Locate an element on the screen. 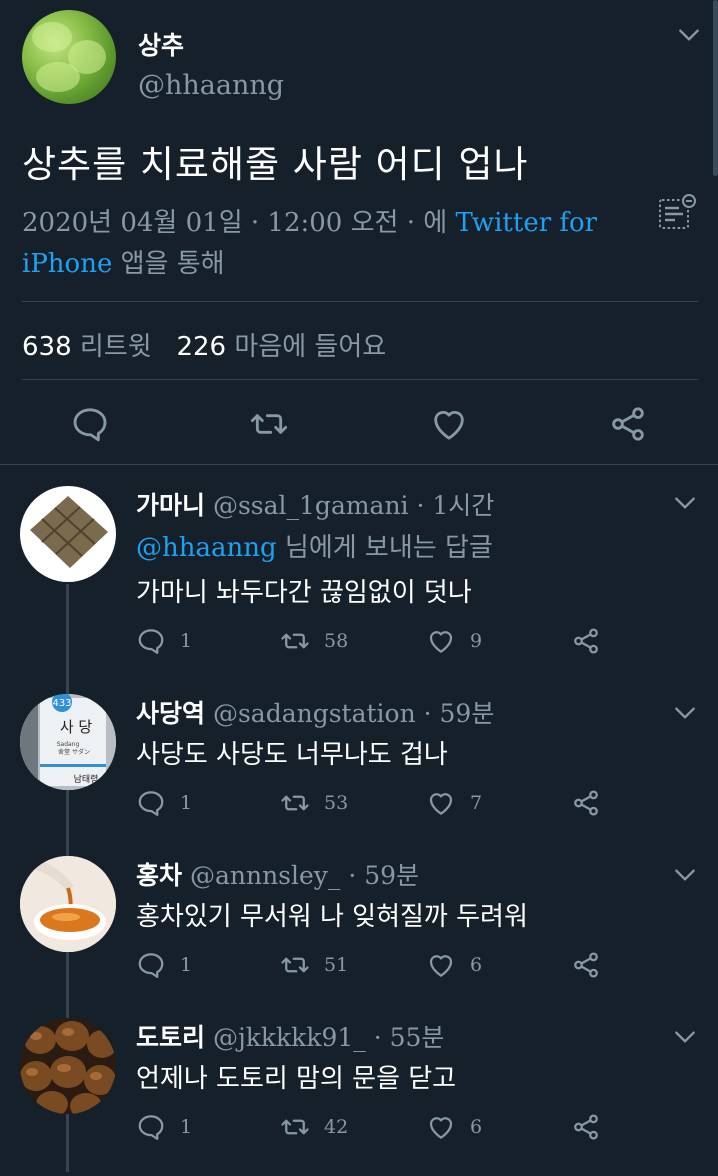  acorns-image is located at coordinates (68, 1066).